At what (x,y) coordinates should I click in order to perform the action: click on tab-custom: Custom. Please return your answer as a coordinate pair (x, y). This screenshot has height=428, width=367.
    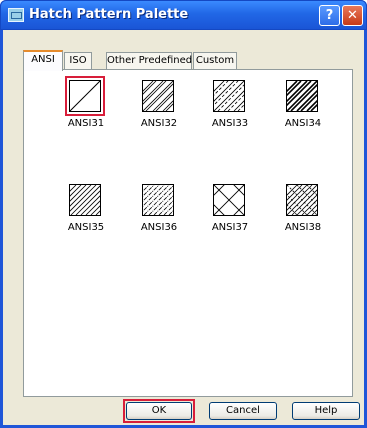
    Looking at the image, I should click on (215, 61).